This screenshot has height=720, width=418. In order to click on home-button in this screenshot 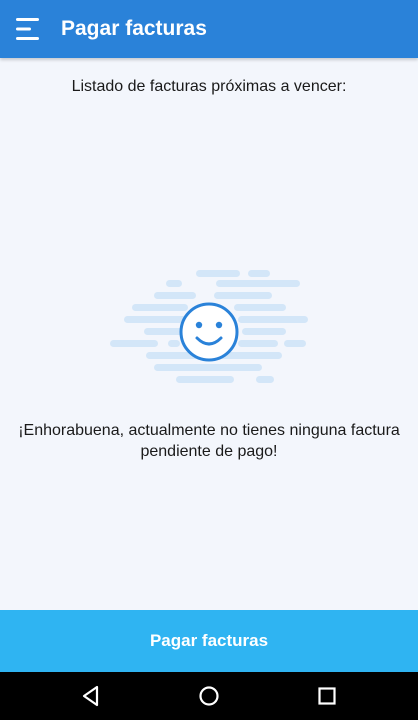, I will do `click(209, 696)`.